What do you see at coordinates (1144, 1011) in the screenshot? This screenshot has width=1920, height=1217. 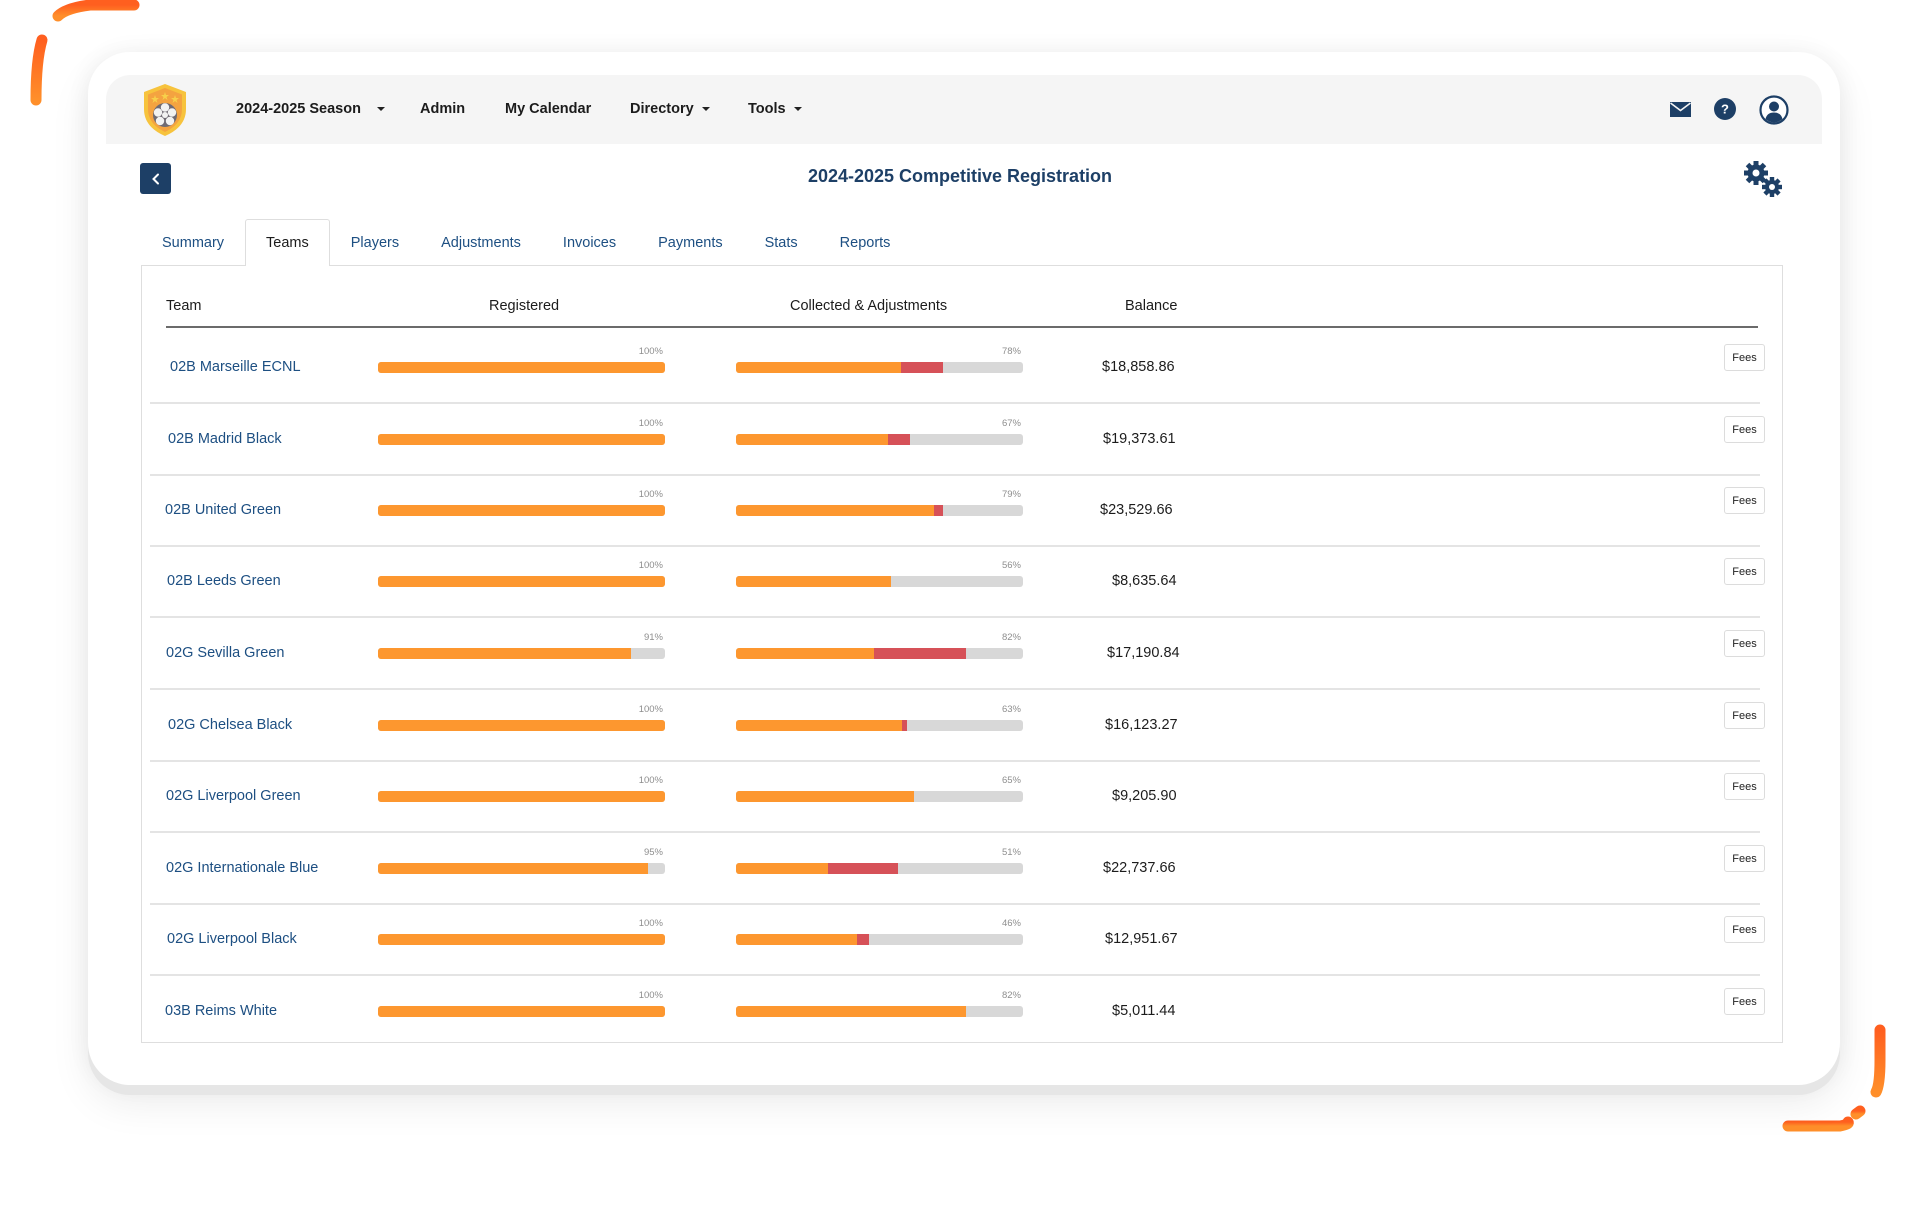 I see `balance-value: $5,011.44` at bounding box center [1144, 1011].